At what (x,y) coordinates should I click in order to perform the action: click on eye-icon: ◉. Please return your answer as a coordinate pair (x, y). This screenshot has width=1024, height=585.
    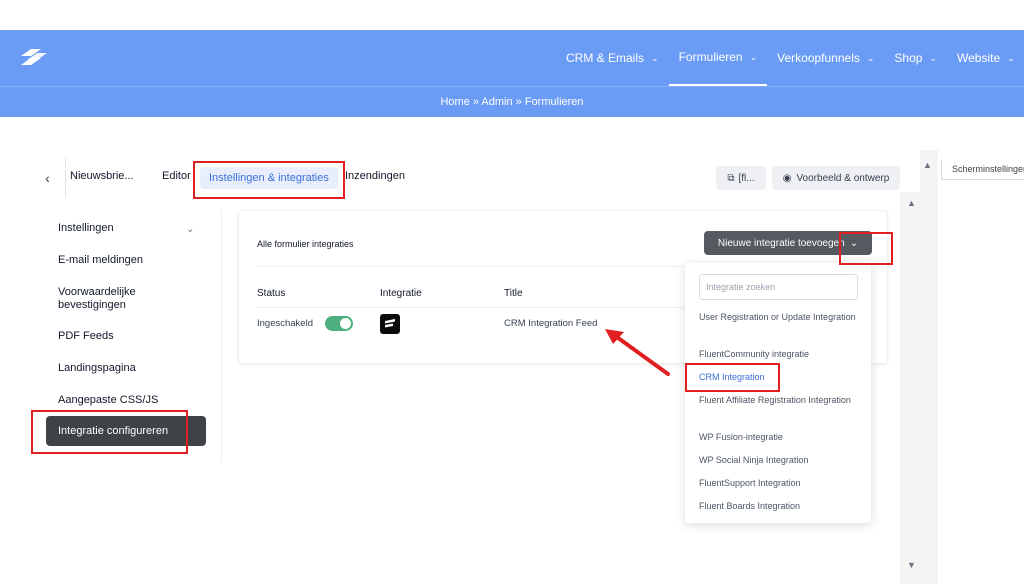
    Looking at the image, I should click on (787, 178).